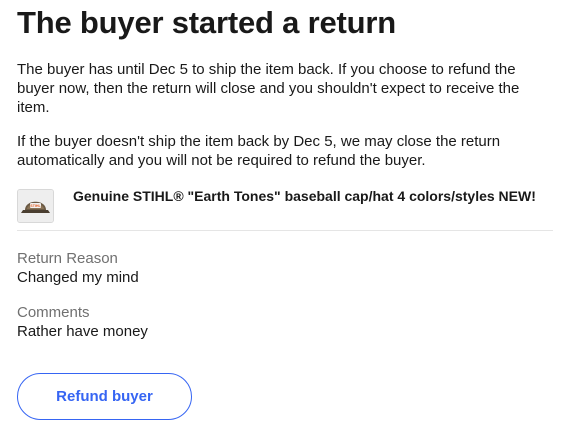 This screenshot has width=564, height=436. Describe the element at coordinates (53, 312) in the screenshot. I see `comments-label: Comments` at that location.